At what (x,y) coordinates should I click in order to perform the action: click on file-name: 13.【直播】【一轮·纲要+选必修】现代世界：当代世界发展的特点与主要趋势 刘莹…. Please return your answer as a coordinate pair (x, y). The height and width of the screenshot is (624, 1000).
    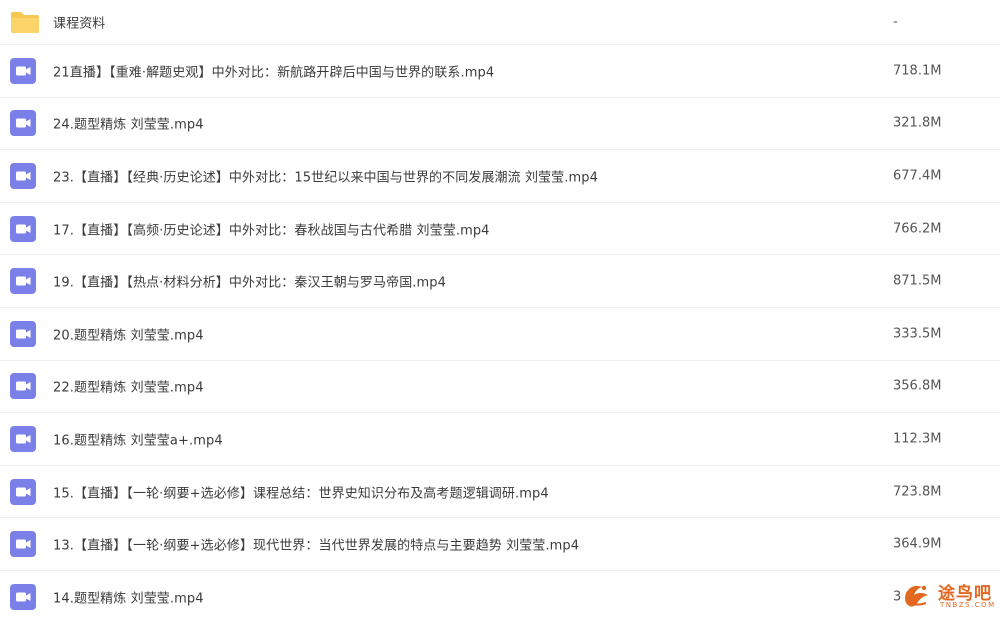
    Looking at the image, I should click on (316, 546).